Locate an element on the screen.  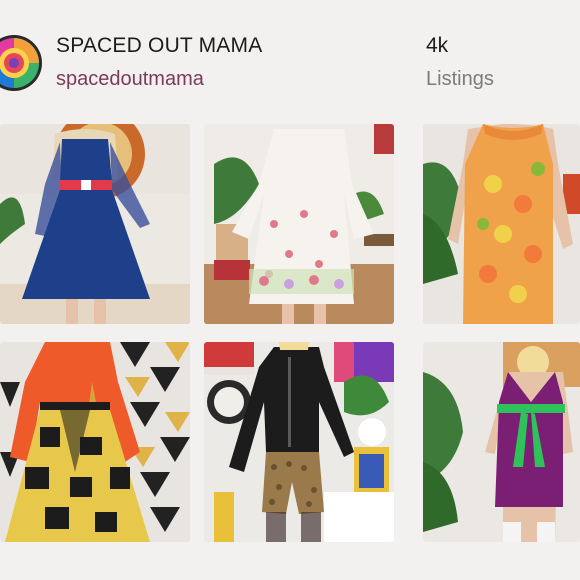
listings-count: 4k is located at coordinates (437, 45).